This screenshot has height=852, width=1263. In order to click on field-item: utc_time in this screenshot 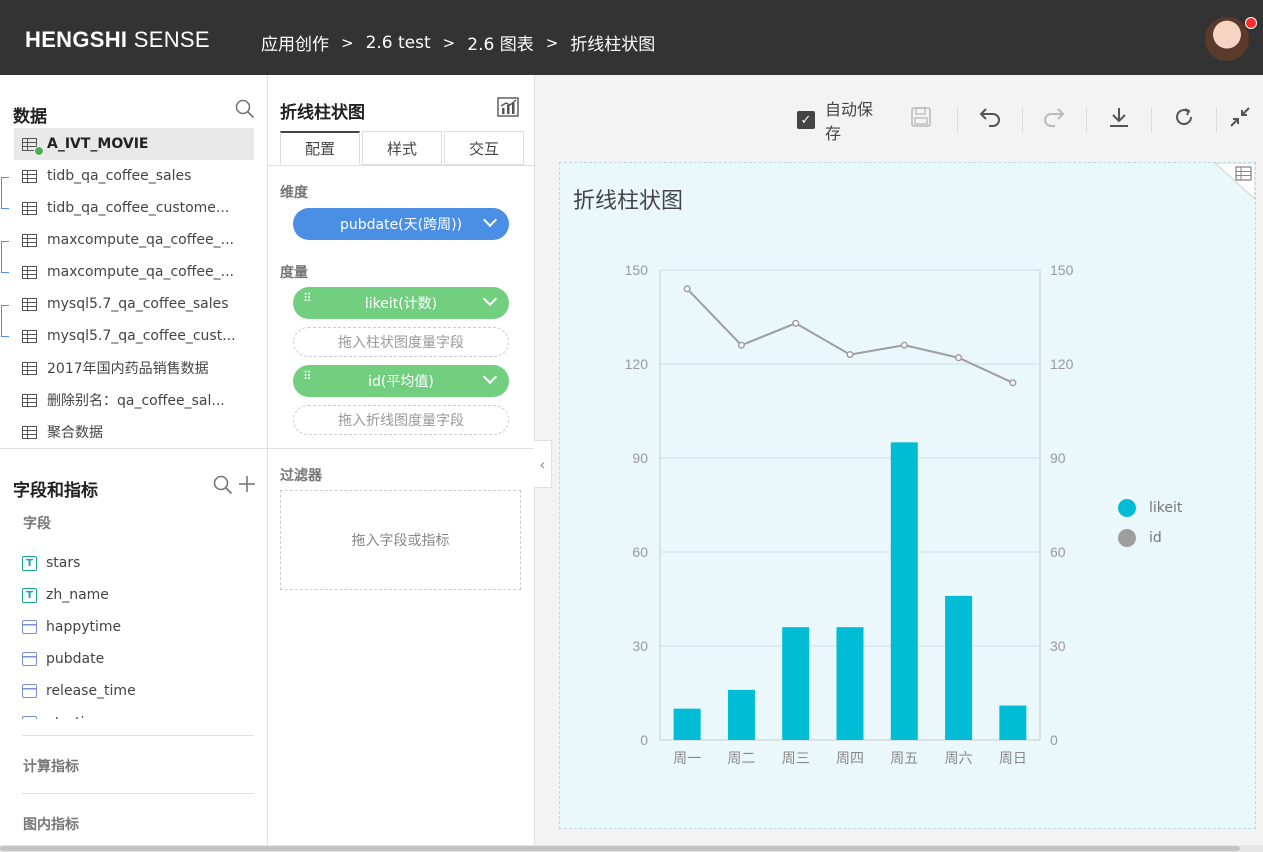, I will do `click(132, 713)`.